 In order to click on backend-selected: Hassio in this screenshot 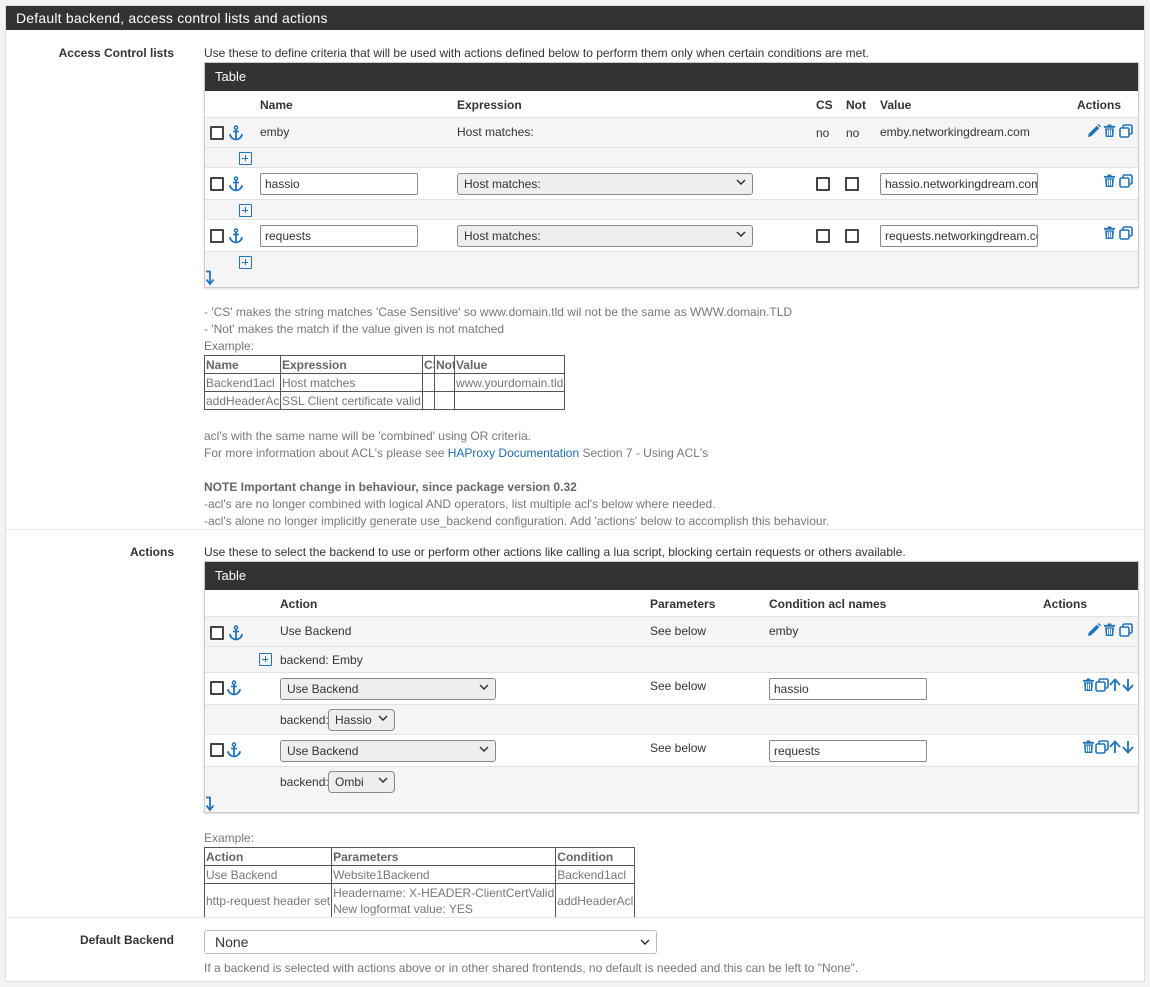, I will do `click(353, 720)`.